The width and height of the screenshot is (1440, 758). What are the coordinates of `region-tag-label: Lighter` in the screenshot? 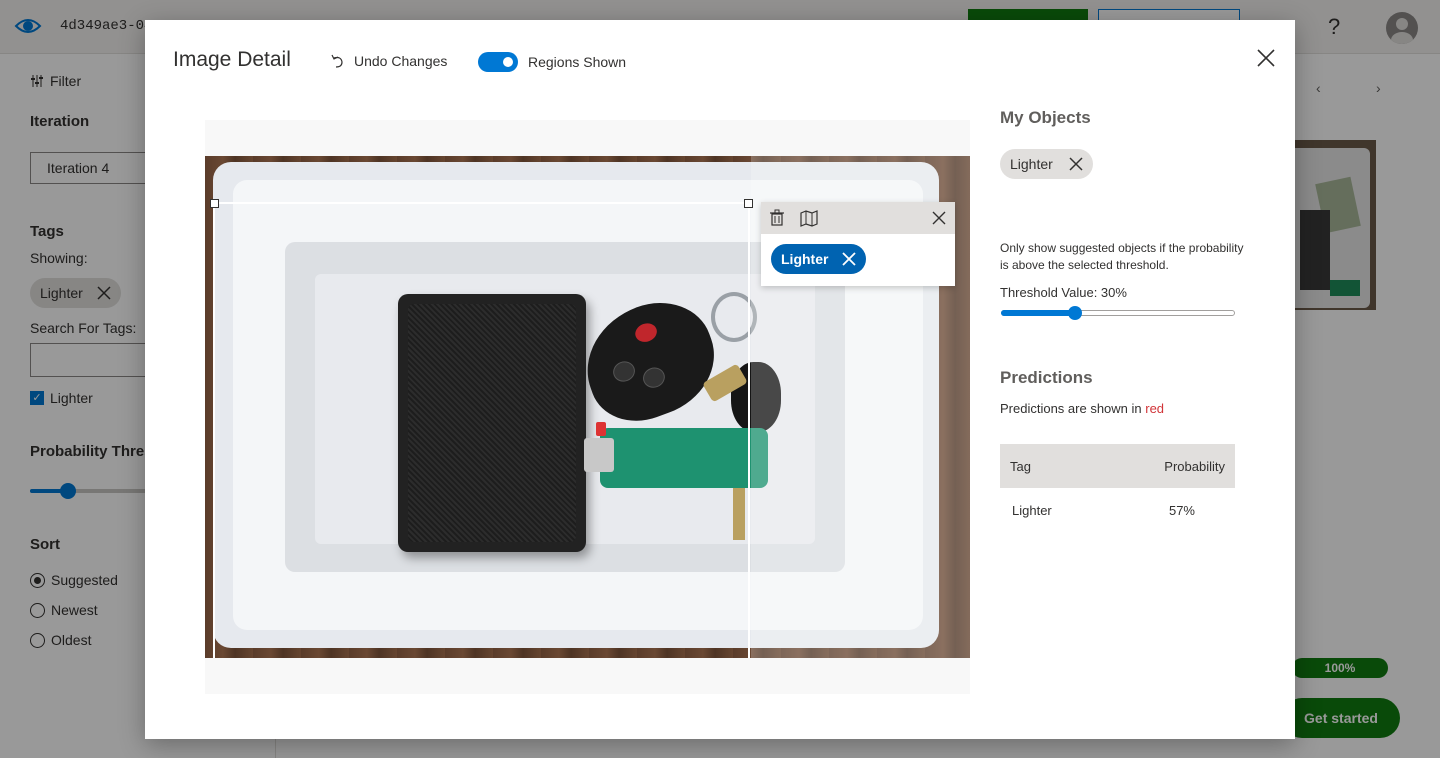 It's located at (805, 259).